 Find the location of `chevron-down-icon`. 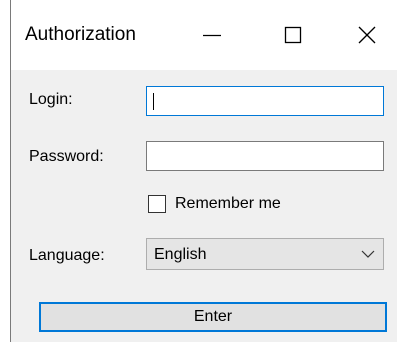

chevron-down-icon is located at coordinates (368, 254).